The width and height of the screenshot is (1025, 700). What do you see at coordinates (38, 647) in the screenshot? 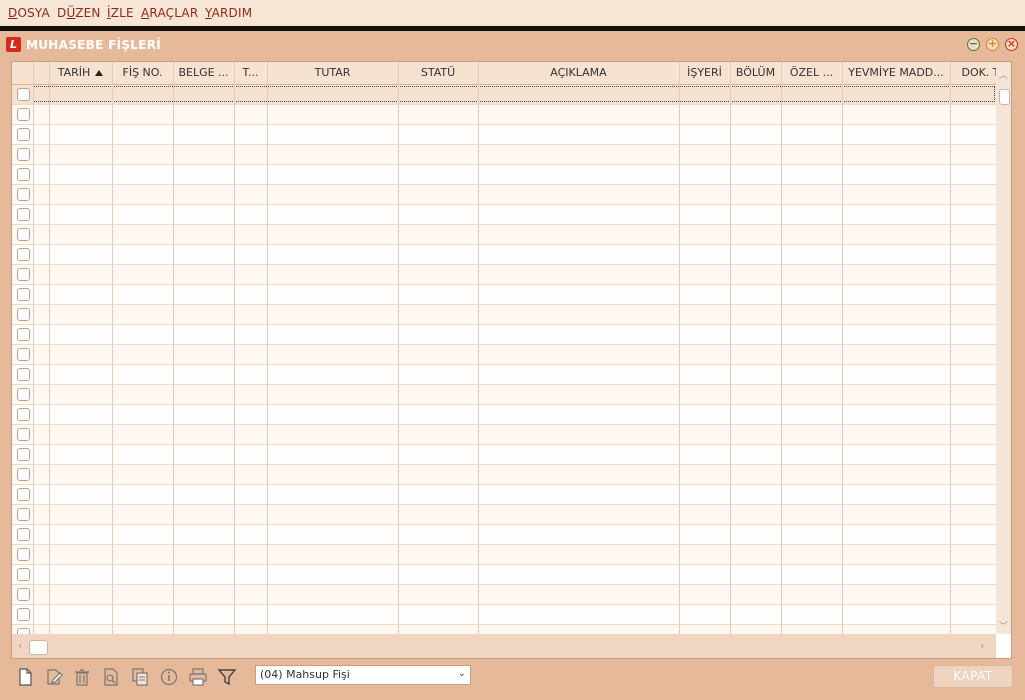
I see `horizontal-scroll-thumb` at bounding box center [38, 647].